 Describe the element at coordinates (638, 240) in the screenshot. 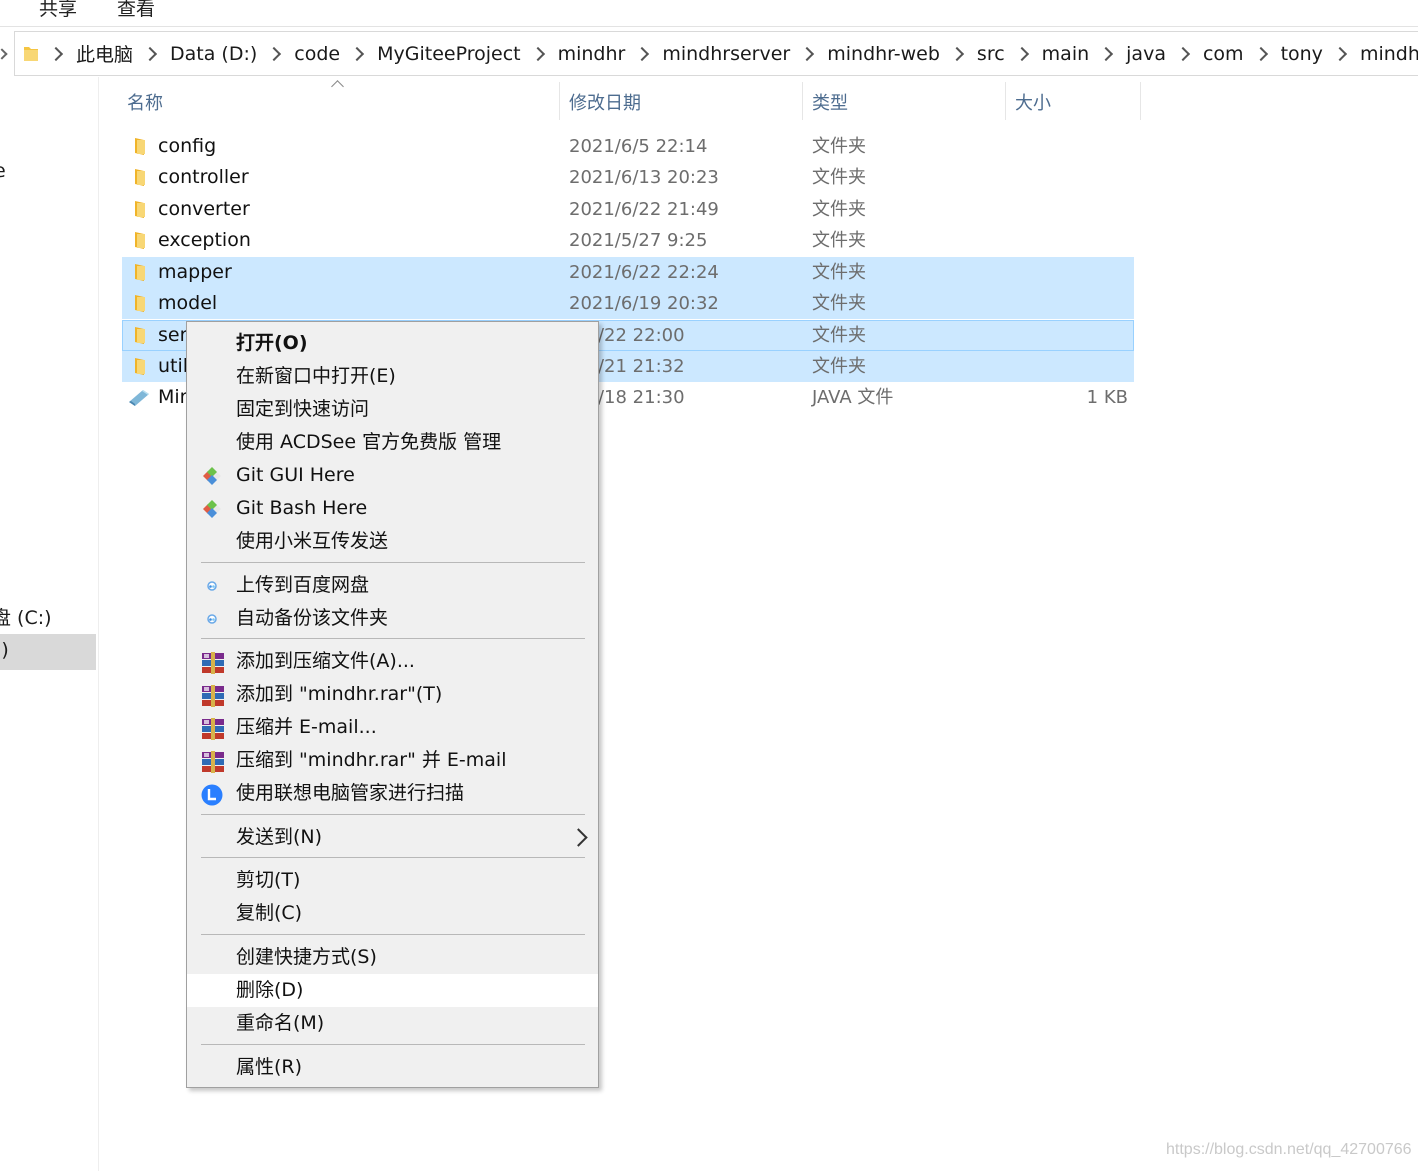

I see `file-date: 2021/5/27 9:25` at that location.